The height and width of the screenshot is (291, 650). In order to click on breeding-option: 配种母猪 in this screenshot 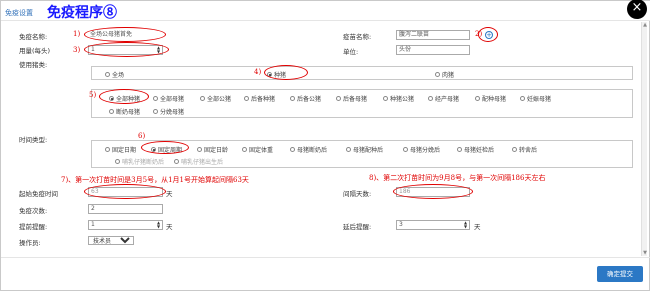, I will do `click(490, 98)`.